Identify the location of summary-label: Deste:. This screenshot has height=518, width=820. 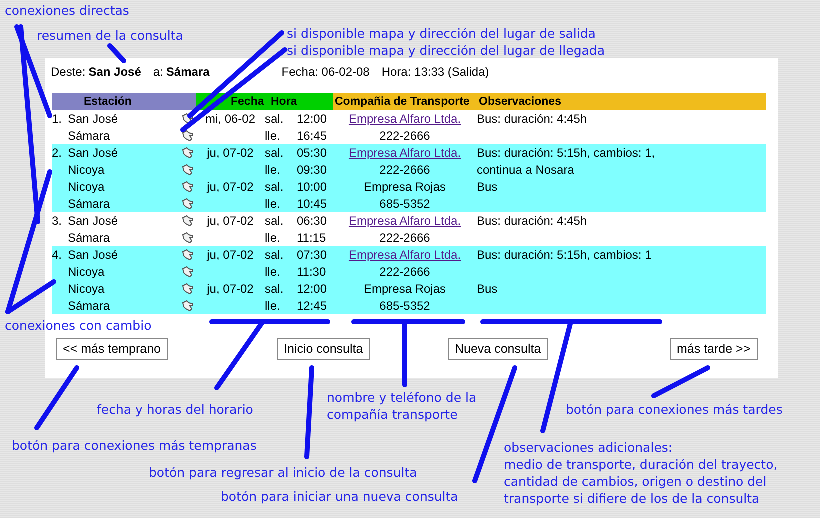
(68, 72).